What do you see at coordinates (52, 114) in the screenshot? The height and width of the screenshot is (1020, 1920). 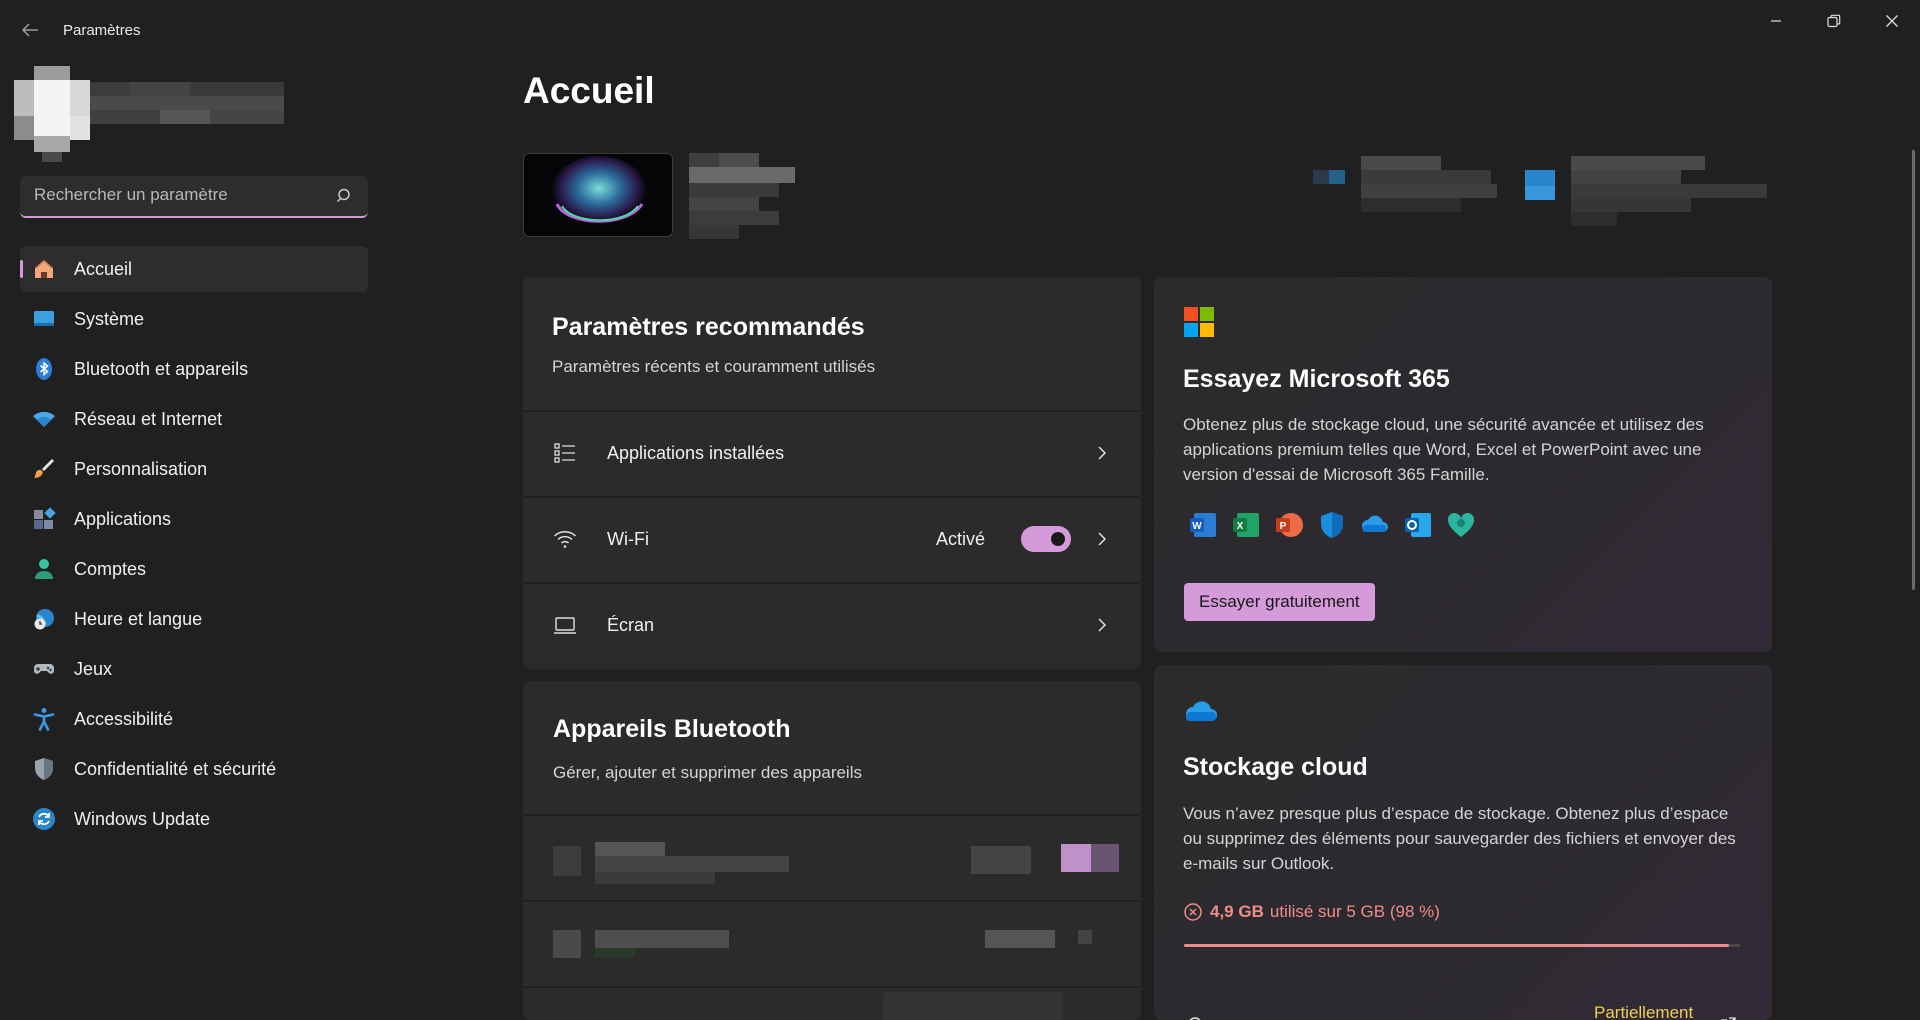 I see `avatar` at bounding box center [52, 114].